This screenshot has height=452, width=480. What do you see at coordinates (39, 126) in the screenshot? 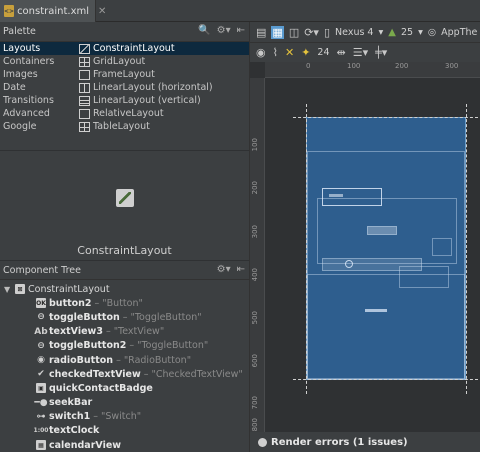
I see `category-google: Google` at bounding box center [39, 126].